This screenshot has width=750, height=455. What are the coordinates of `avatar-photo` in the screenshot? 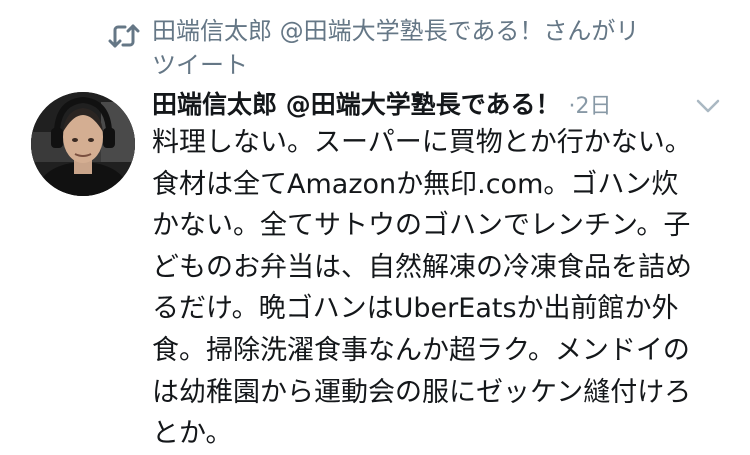 It's located at (83, 144).